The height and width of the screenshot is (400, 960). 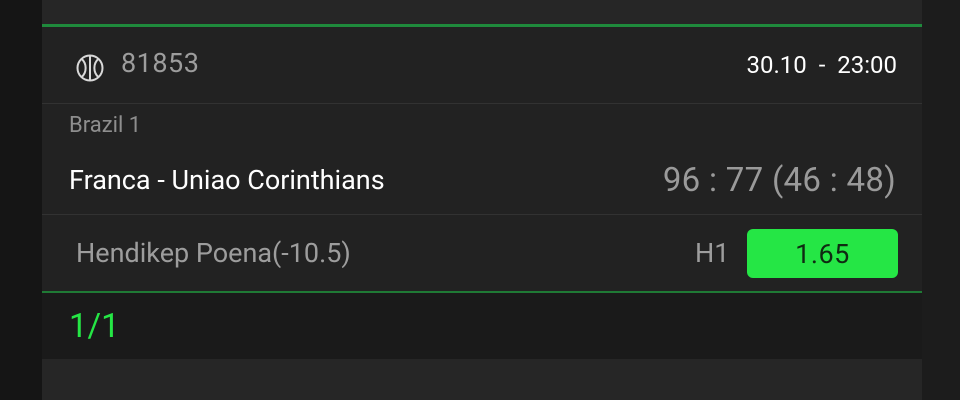 I want to click on next-card-edge, so click(x=482, y=379).